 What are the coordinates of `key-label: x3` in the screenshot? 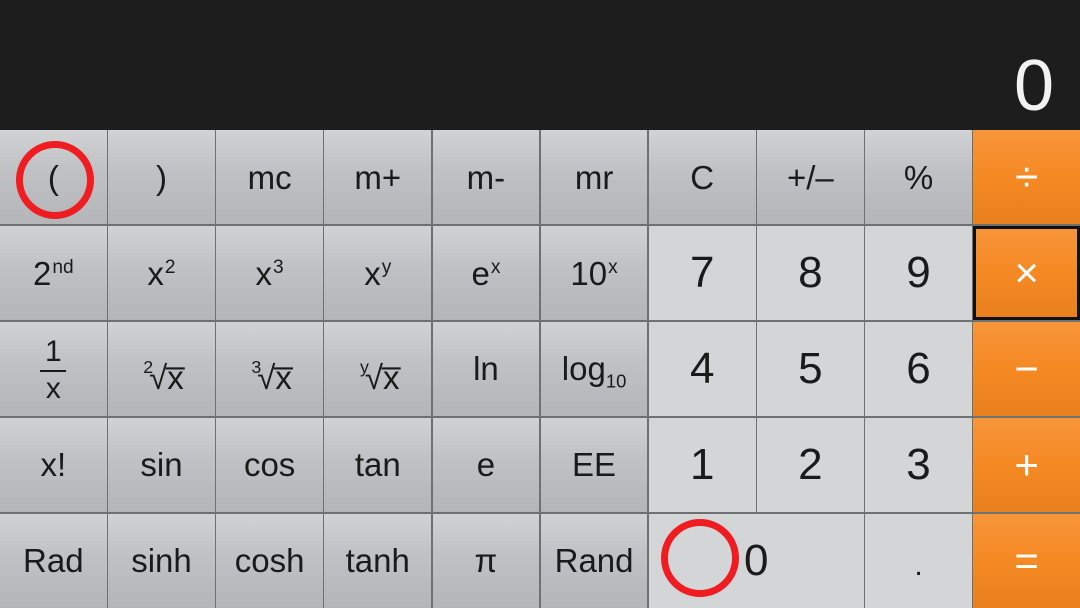 It's located at (269, 273).